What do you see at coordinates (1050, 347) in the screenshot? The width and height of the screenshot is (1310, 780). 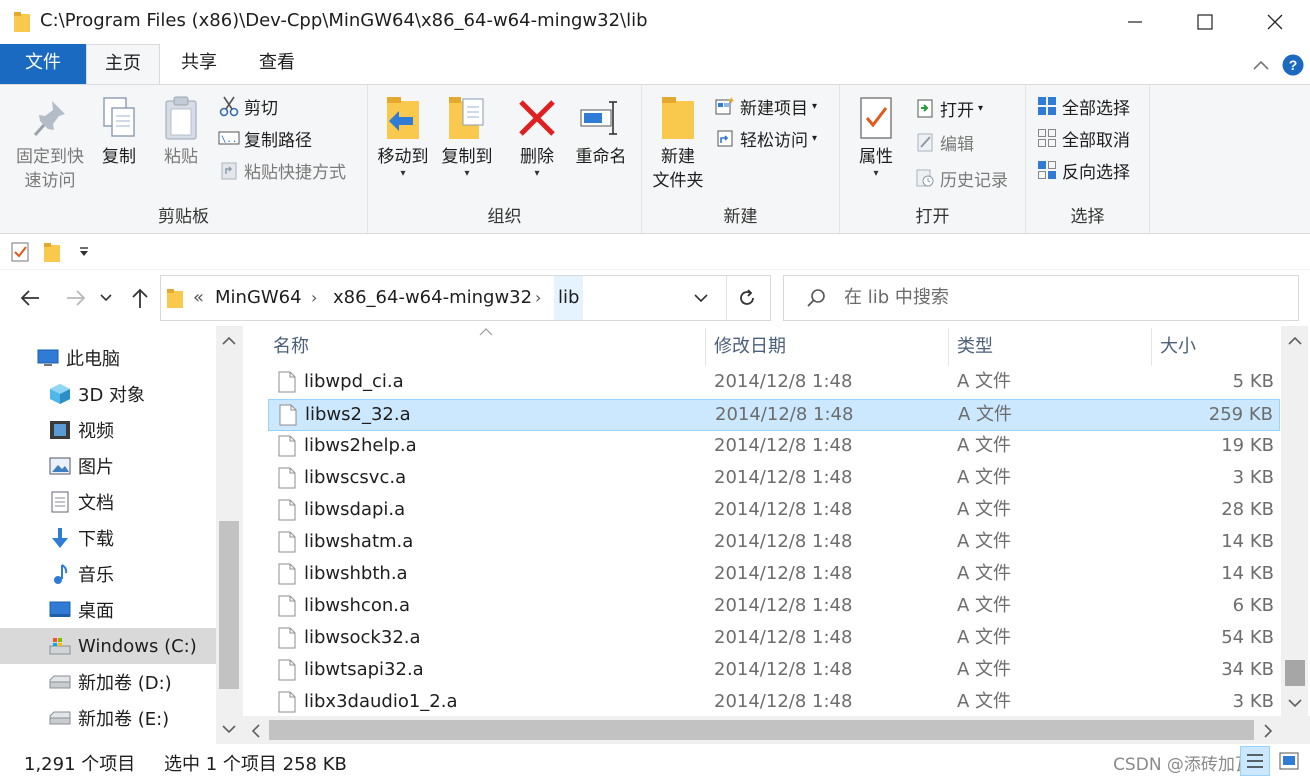 I see `column-header-type: 类型` at bounding box center [1050, 347].